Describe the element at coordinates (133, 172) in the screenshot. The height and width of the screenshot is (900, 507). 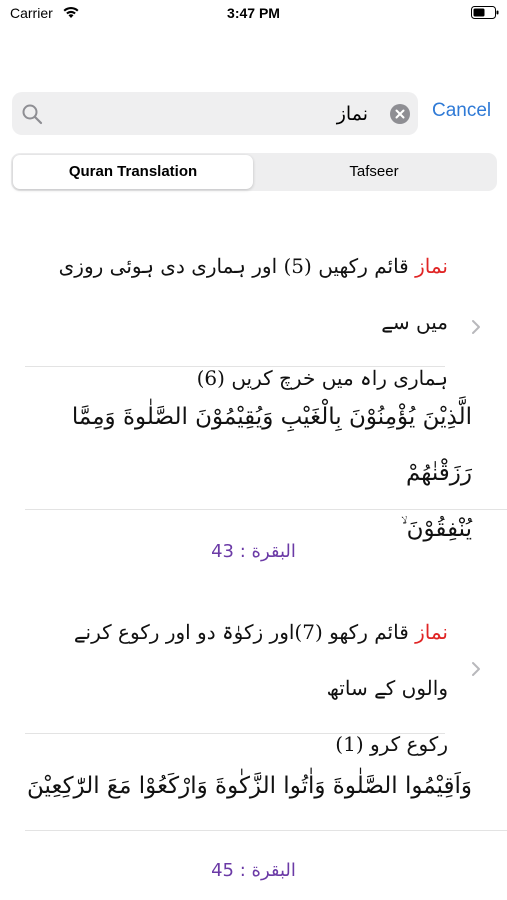
I see `tab-quran-translation: Quran Translation` at that location.